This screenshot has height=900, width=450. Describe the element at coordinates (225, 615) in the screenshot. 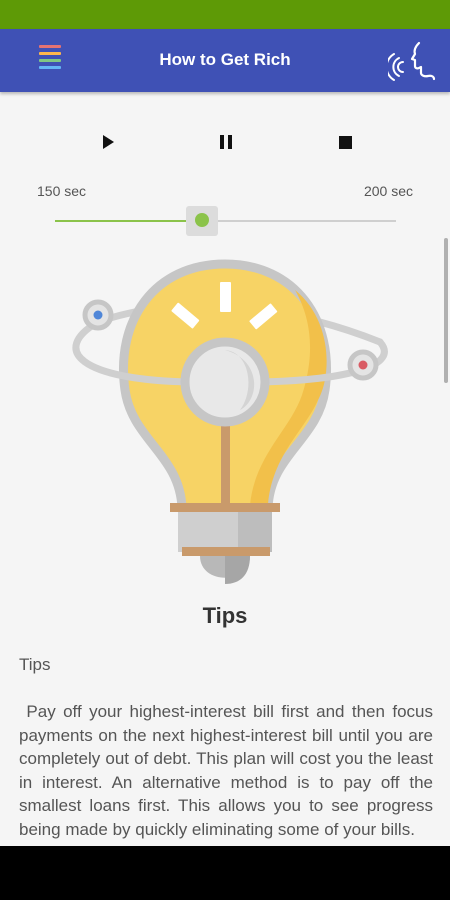

I see `image-caption: Tips` at that location.